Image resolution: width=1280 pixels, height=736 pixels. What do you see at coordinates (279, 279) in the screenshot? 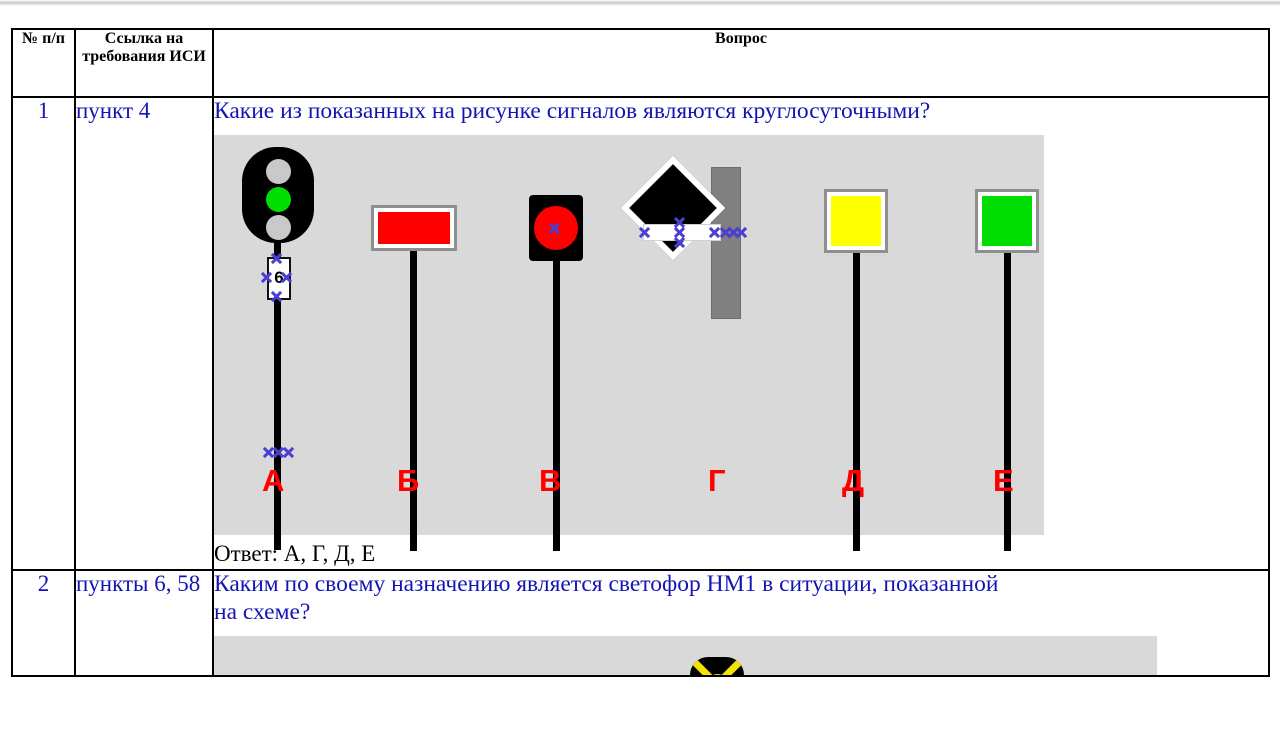
I see `signal-a-number-plate: 6` at bounding box center [279, 279].